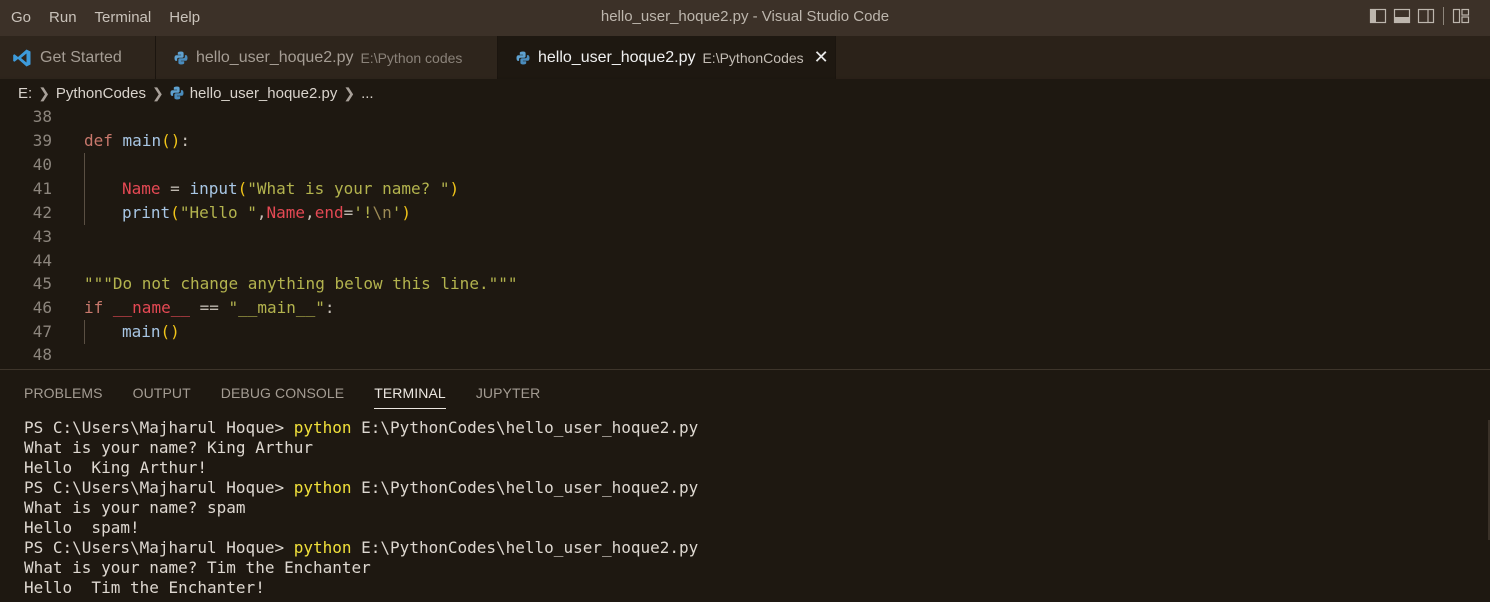 The image size is (1490, 602). What do you see at coordinates (197, 567) in the screenshot?
I see `terminal-output-line: What is your name? Tim the Enchanter` at bounding box center [197, 567].